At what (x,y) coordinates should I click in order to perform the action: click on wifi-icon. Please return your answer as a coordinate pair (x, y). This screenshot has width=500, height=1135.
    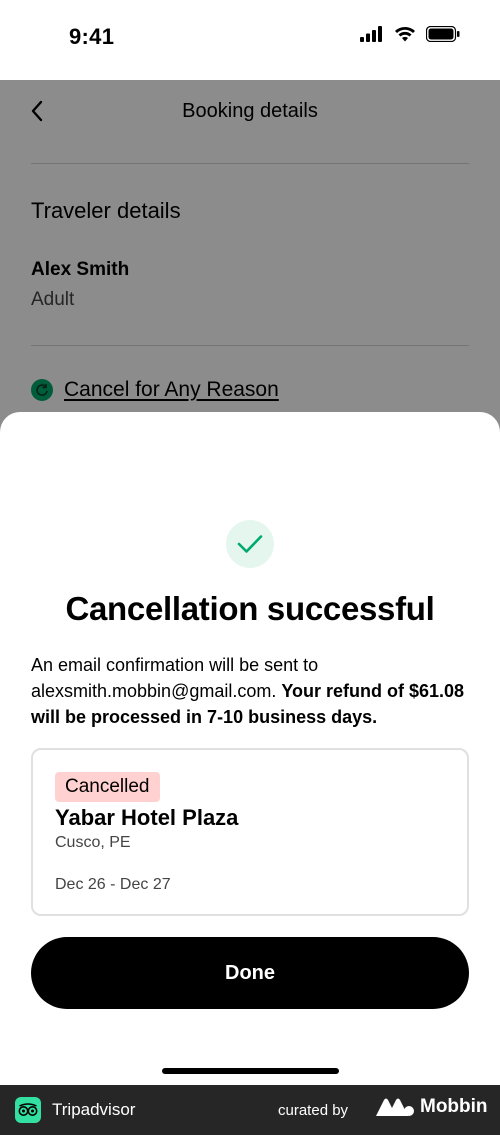
    Looking at the image, I should click on (405, 34).